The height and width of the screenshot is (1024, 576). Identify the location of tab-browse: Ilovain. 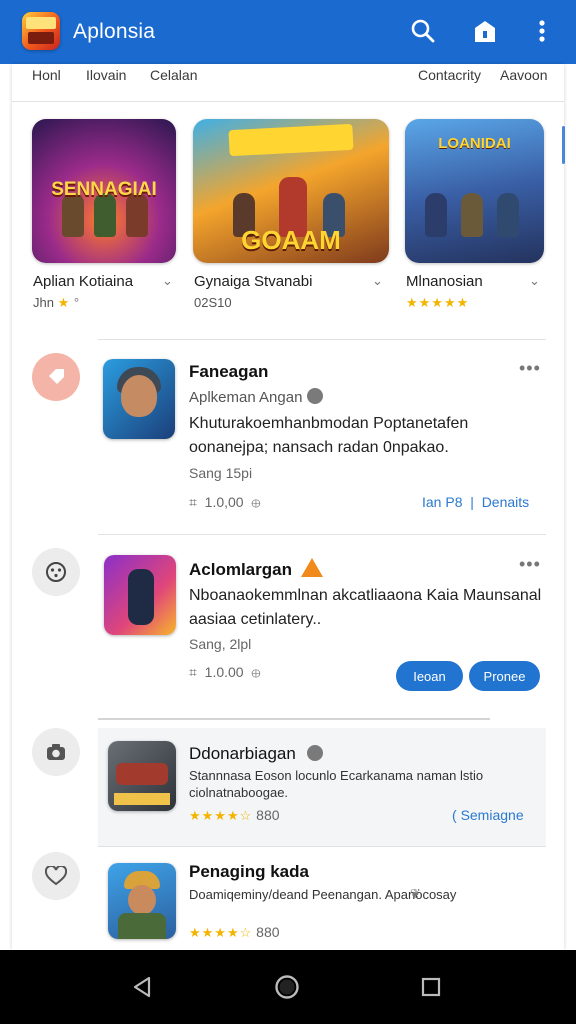
(106, 75).